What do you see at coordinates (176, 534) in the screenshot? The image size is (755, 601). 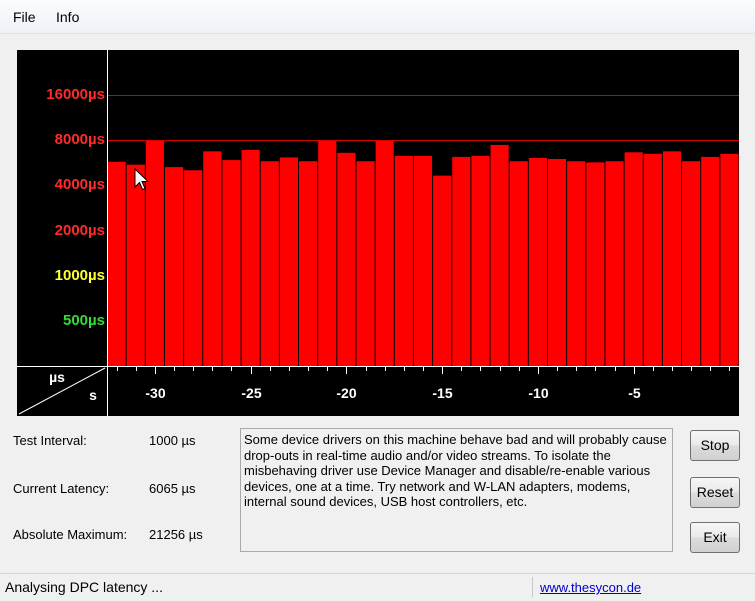 I see `absolute-maximum-value: 21256 µs` at bounding box center [176, 534].